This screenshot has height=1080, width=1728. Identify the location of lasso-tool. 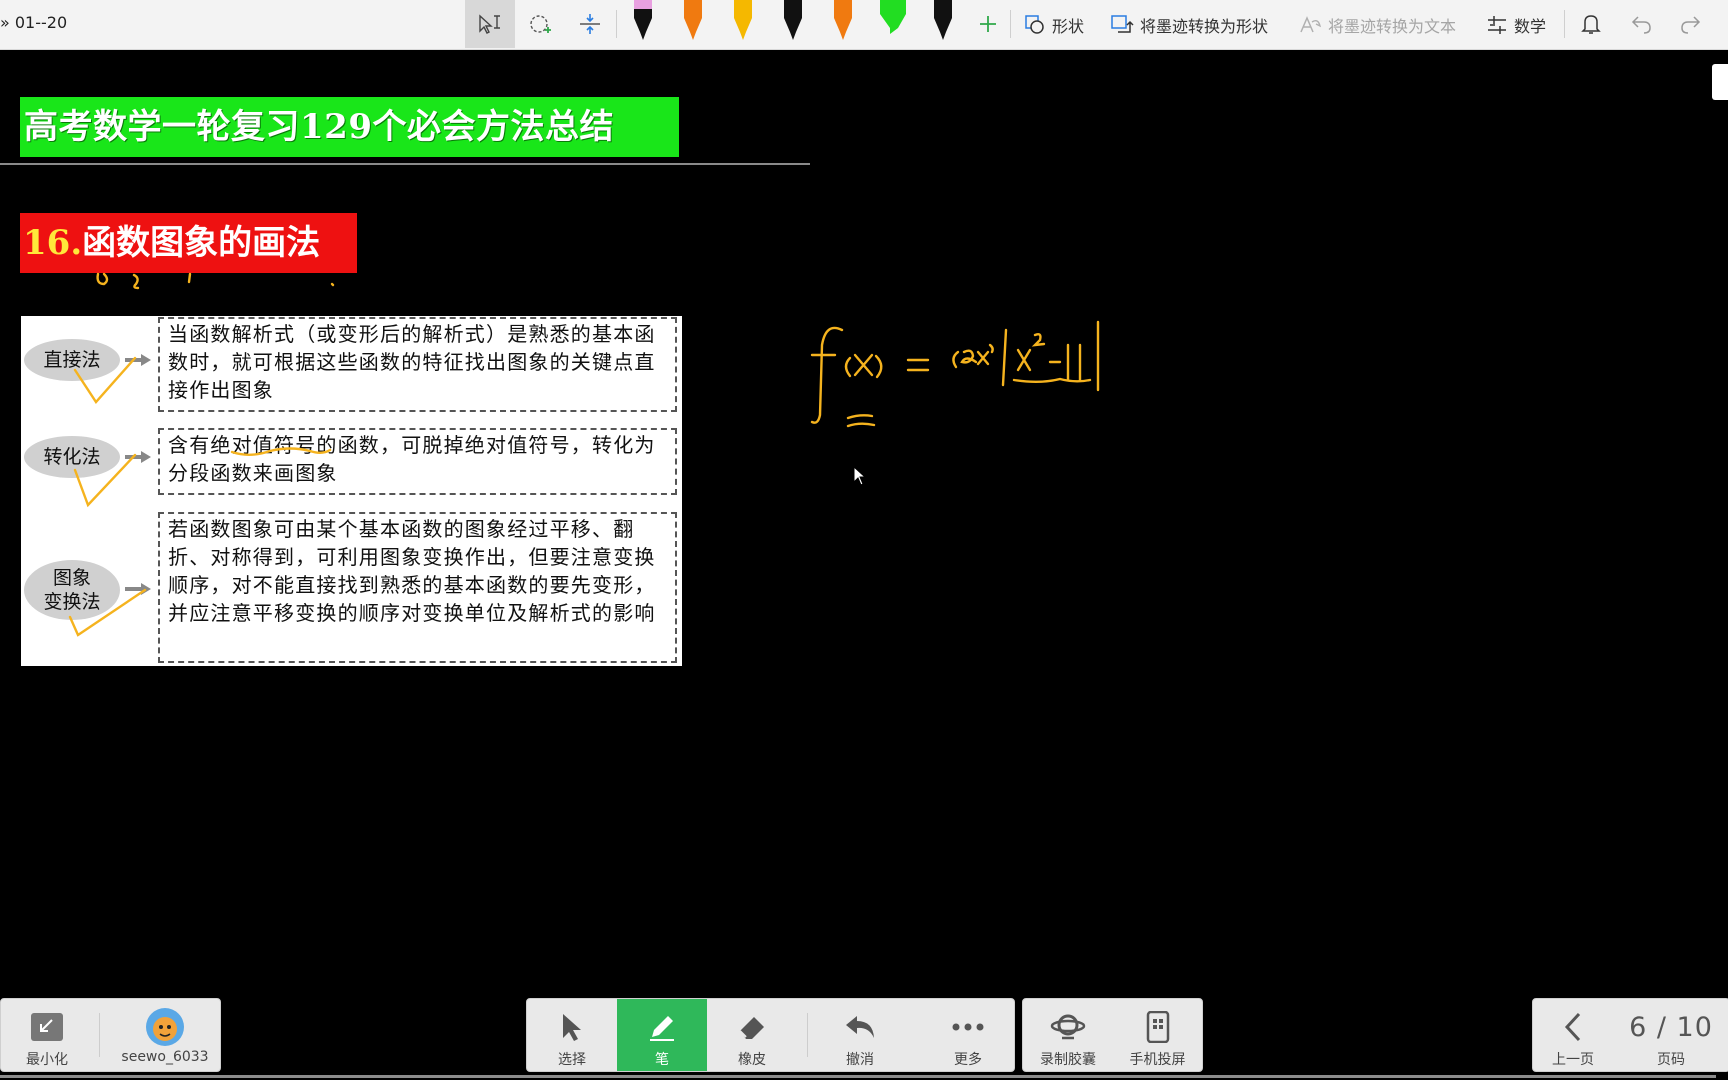
(540, 24).